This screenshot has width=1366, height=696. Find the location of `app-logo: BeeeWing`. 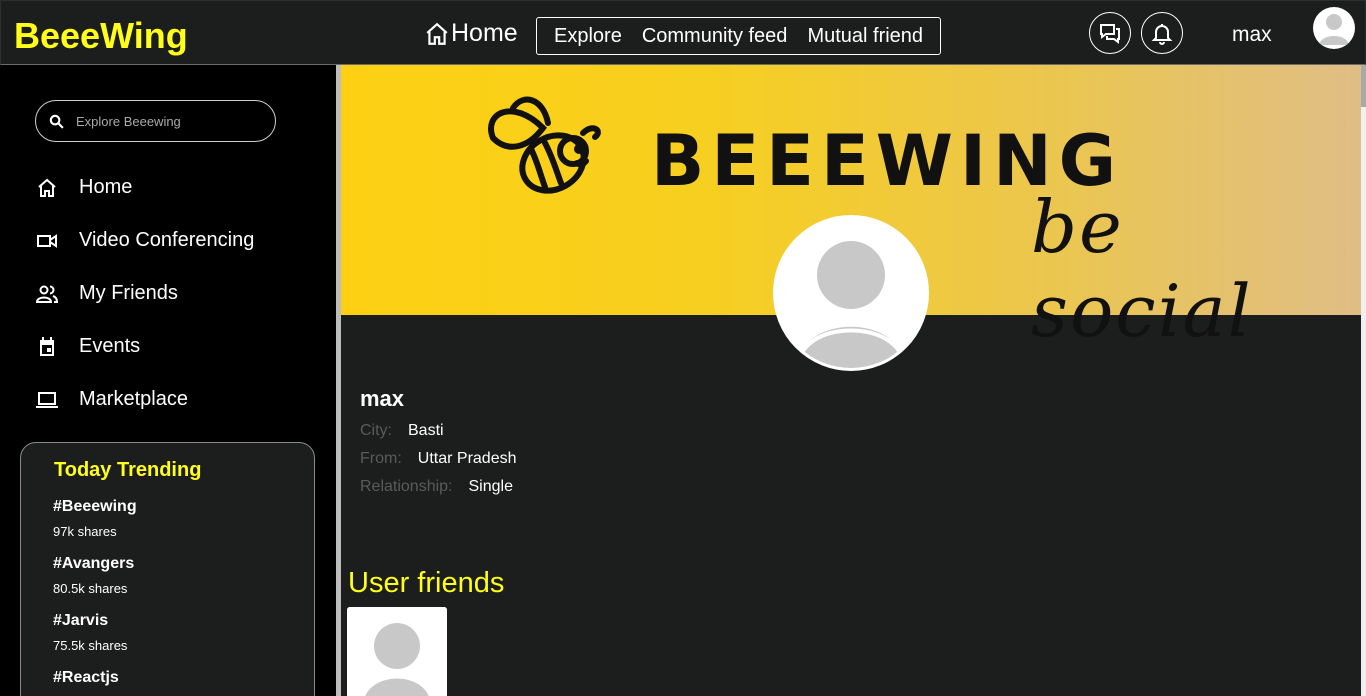

app-logo: BeeeWing is located at coordinates (101, 36).